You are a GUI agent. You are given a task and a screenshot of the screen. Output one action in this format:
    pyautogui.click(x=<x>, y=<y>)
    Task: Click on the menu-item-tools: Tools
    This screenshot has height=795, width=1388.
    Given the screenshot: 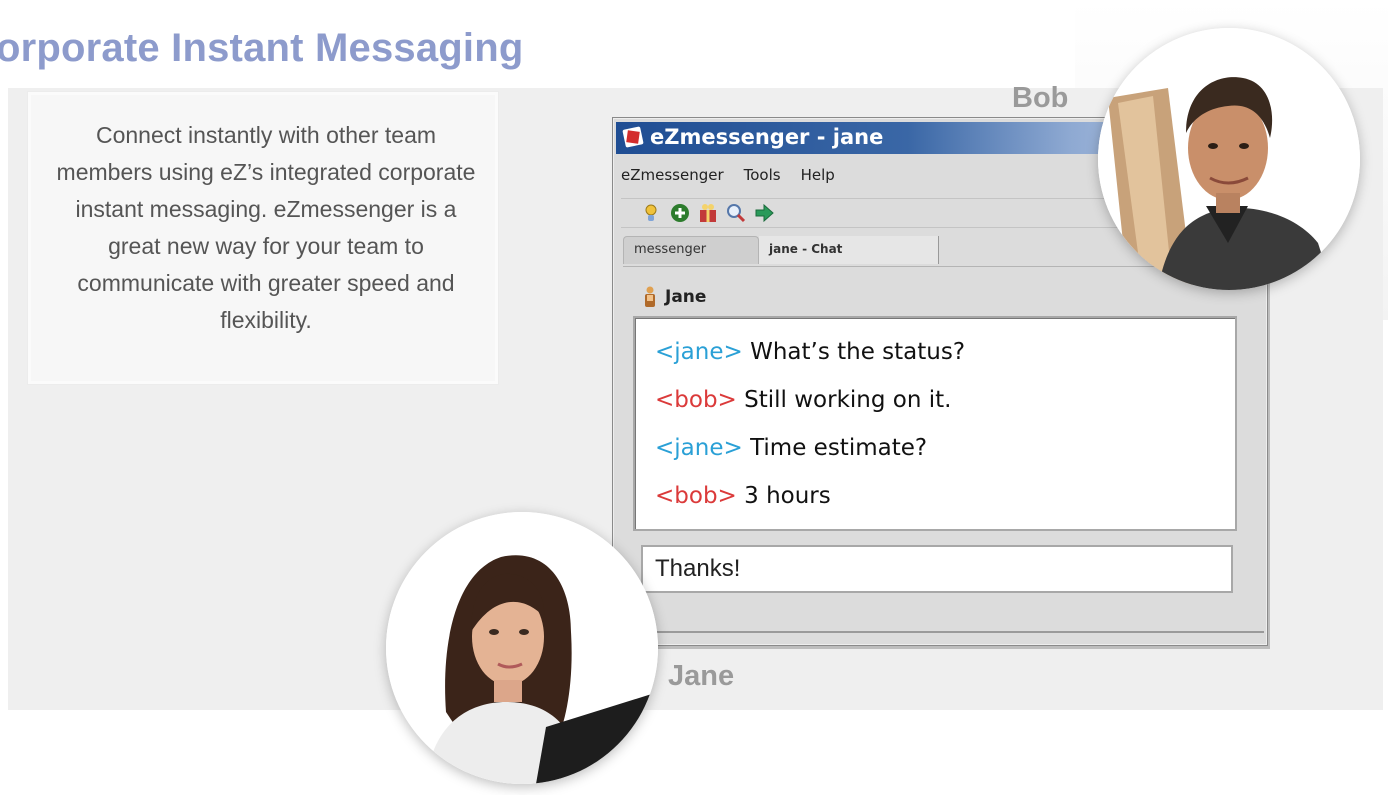 What is the action you would take?
    pyautogui.click(x=762, y=178)
    